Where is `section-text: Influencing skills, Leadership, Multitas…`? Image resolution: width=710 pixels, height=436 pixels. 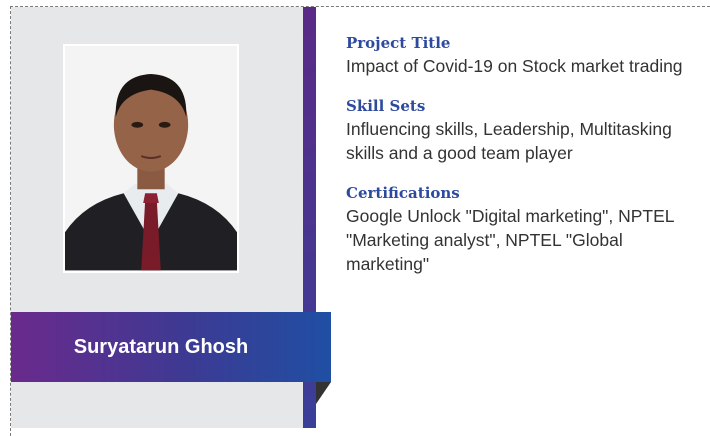 section-text: Influencing skills, Leadership, Multitas… is located at coordinates (509, 141).